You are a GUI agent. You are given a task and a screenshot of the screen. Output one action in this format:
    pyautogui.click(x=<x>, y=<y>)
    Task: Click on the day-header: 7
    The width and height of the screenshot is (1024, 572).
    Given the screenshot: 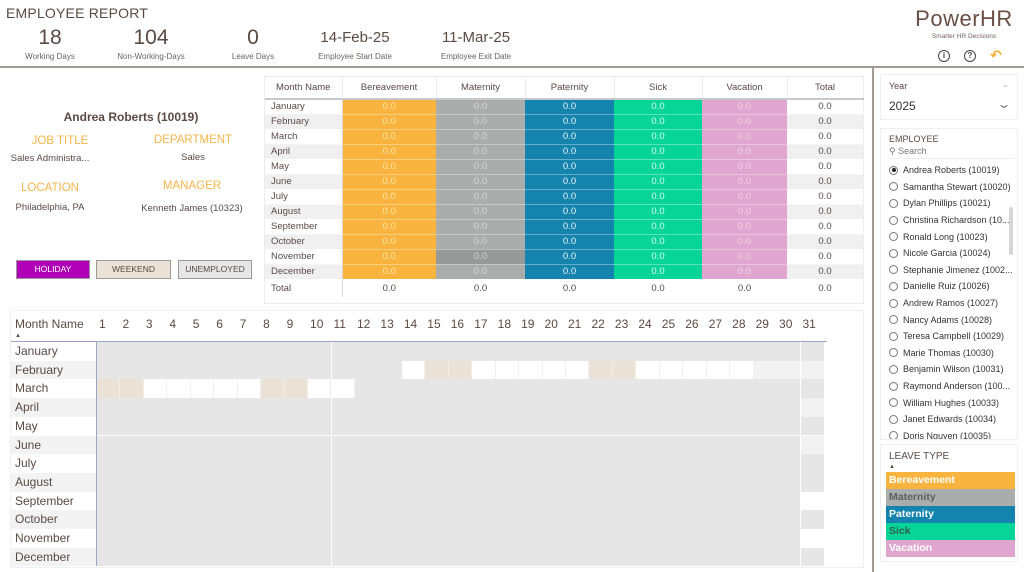 What is the action you would take?
    pyautogui.click(x=243, y=324)
    